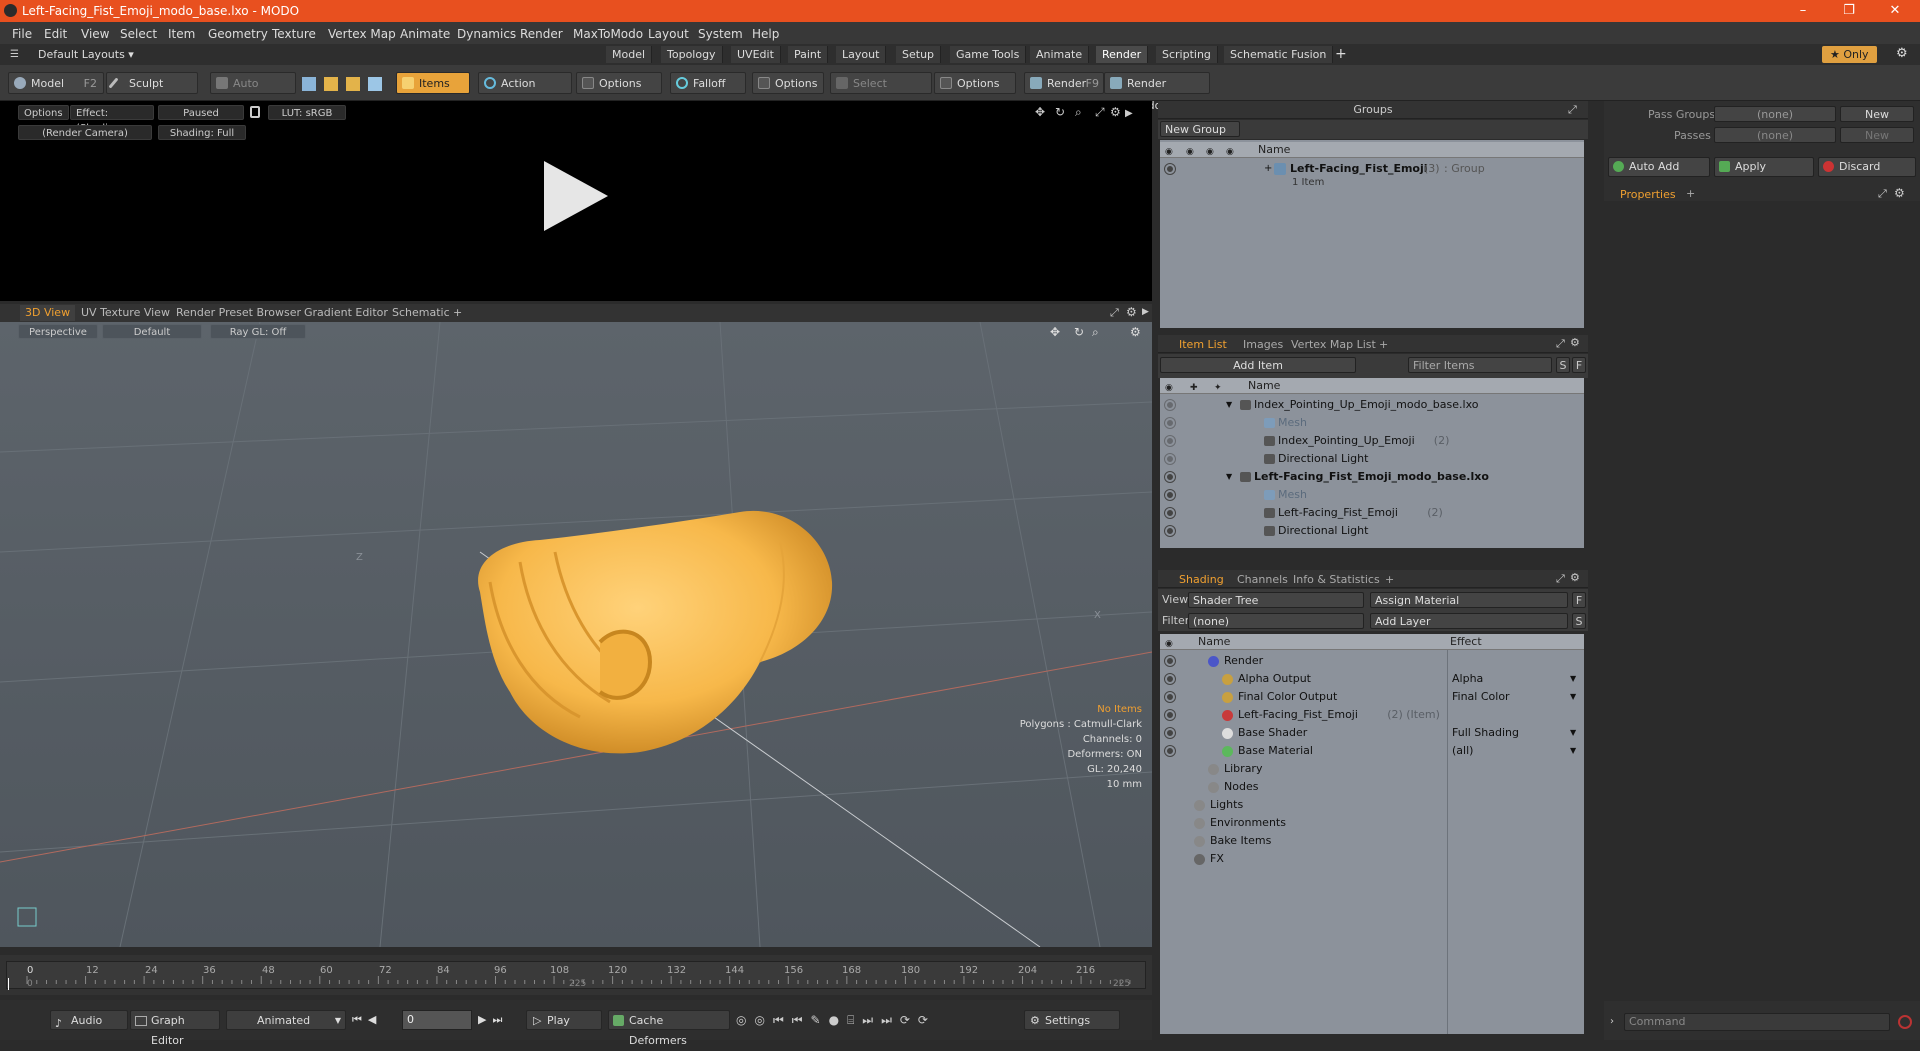  Describe the element at coordinates (1469, 600) in the screenshot. I see `assign-material-button: Assign Material` at that location.